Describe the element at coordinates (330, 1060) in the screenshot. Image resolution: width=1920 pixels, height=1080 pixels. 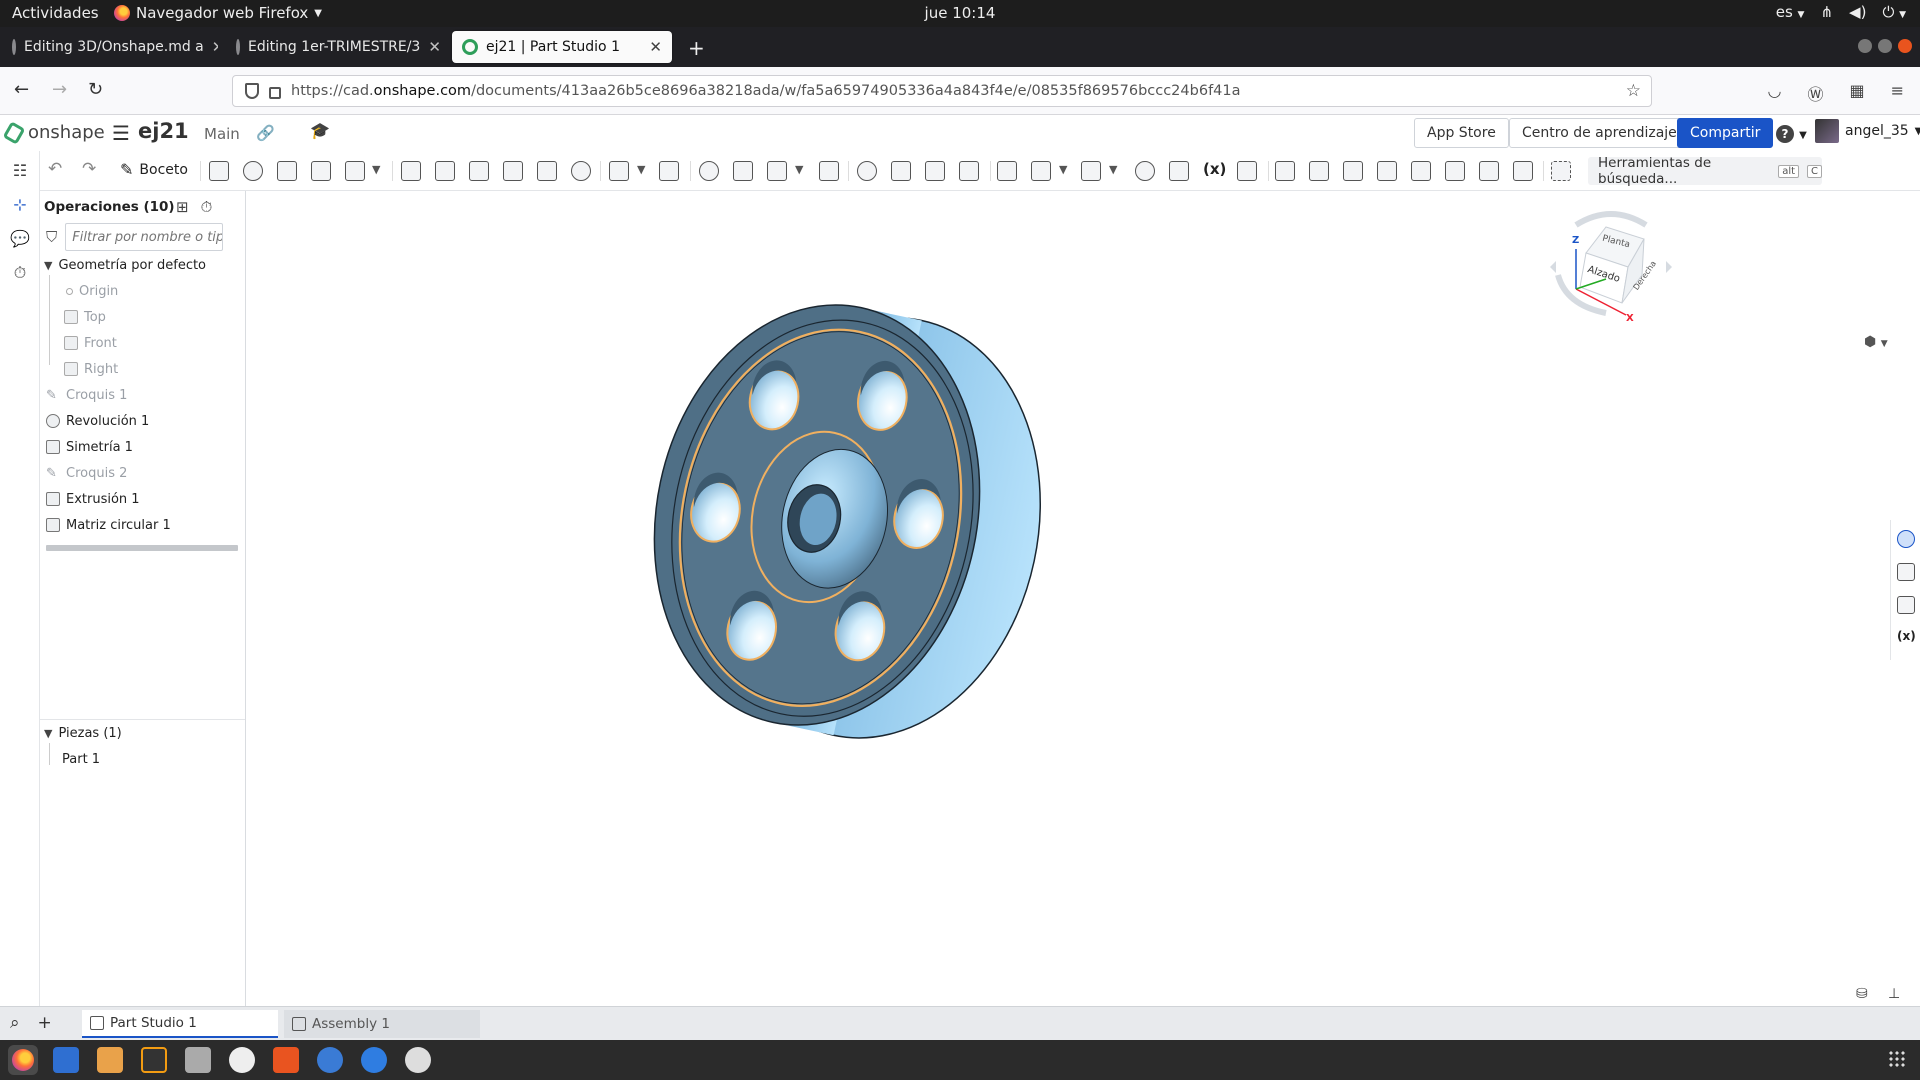
I see `thunderbird-icon` at that location.